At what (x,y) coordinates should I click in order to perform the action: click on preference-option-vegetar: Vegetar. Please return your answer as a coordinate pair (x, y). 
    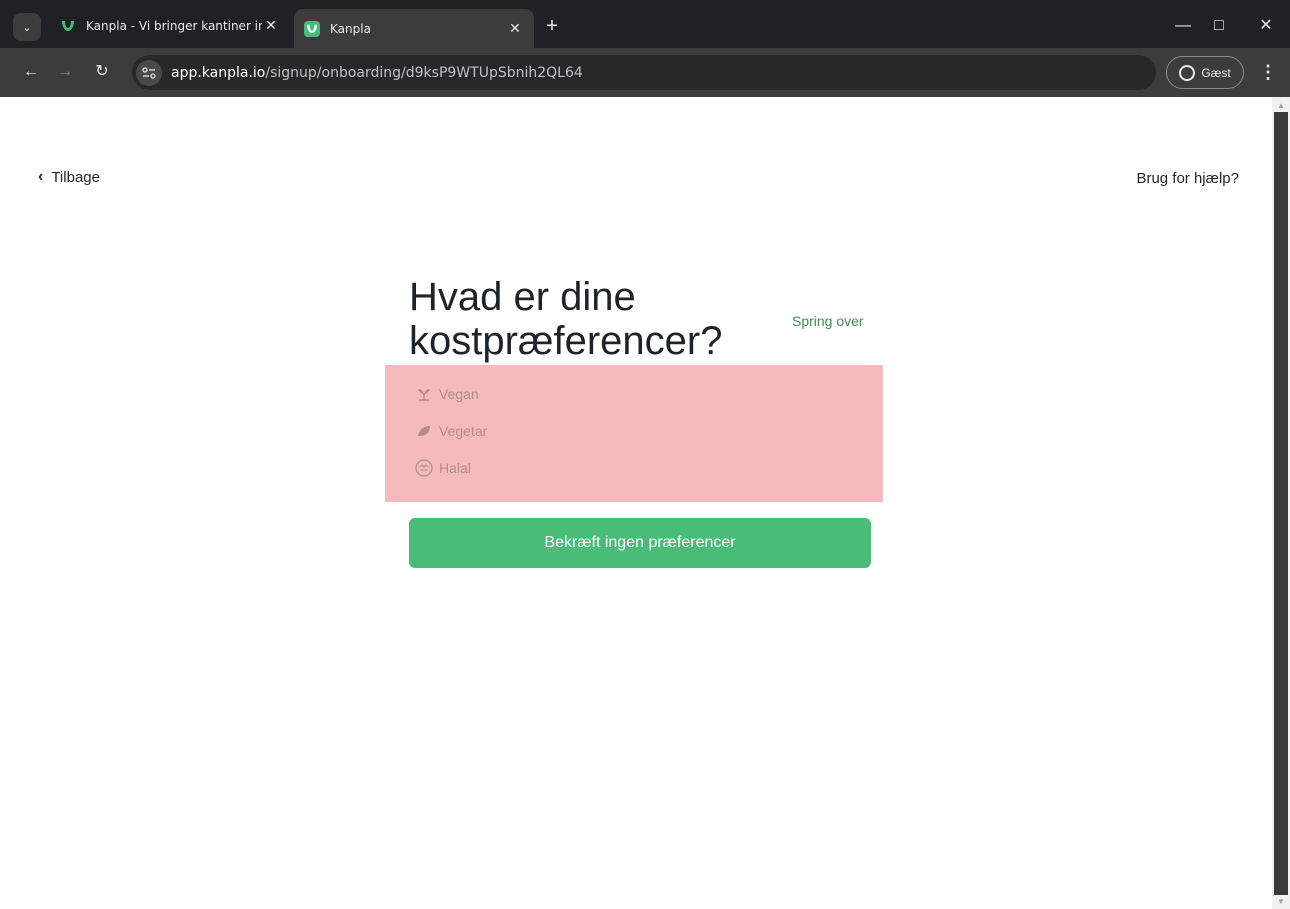
    Looking at the image, I should click on (451, 431).